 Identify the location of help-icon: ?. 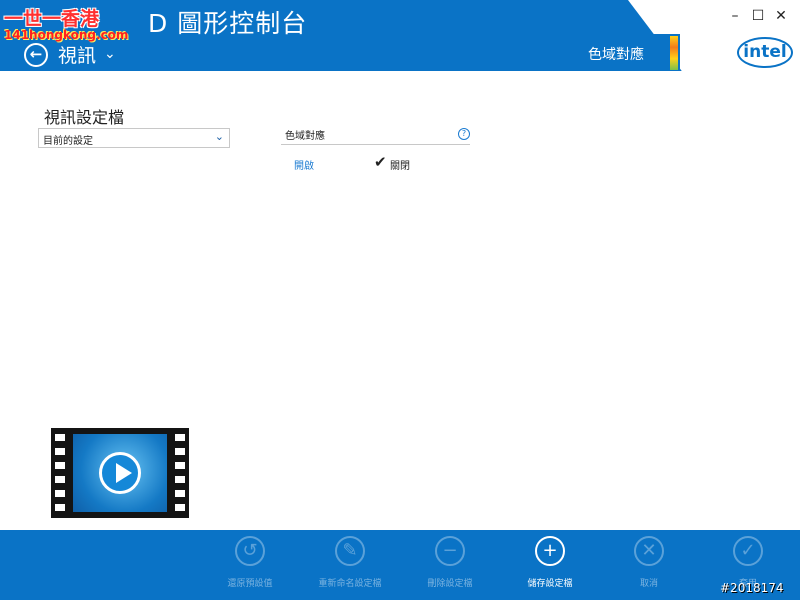
(464, 134).